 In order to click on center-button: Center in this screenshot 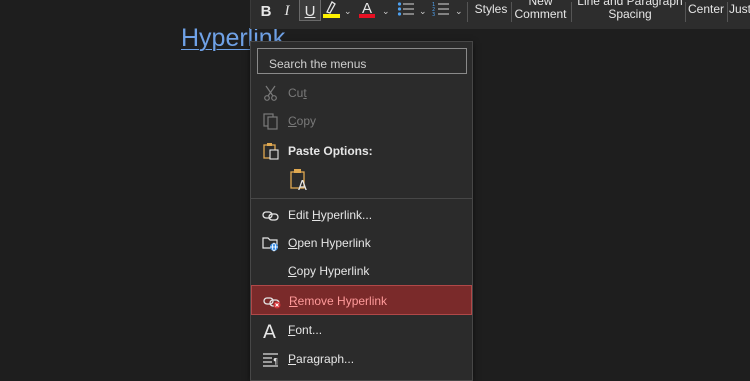, I will do `click(706, 9)`.